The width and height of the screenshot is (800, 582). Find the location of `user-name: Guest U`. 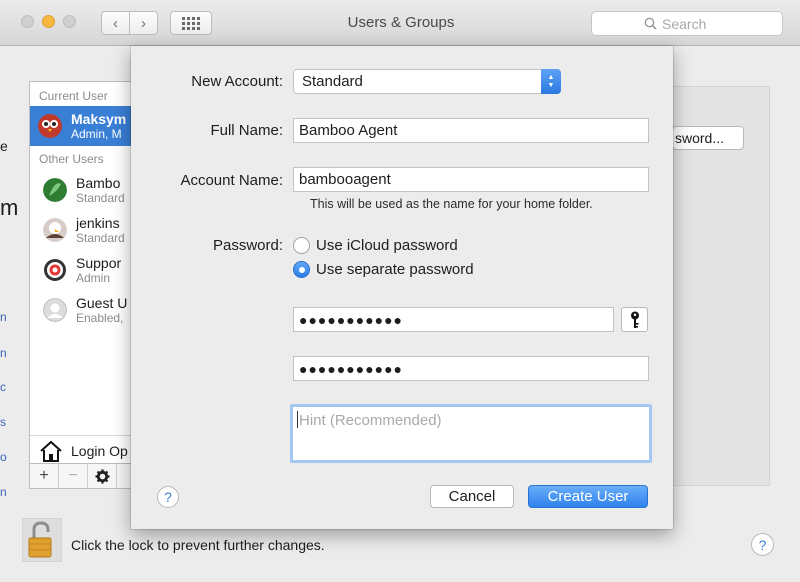

user-name: Guest U is located at coordinates (102, 302).